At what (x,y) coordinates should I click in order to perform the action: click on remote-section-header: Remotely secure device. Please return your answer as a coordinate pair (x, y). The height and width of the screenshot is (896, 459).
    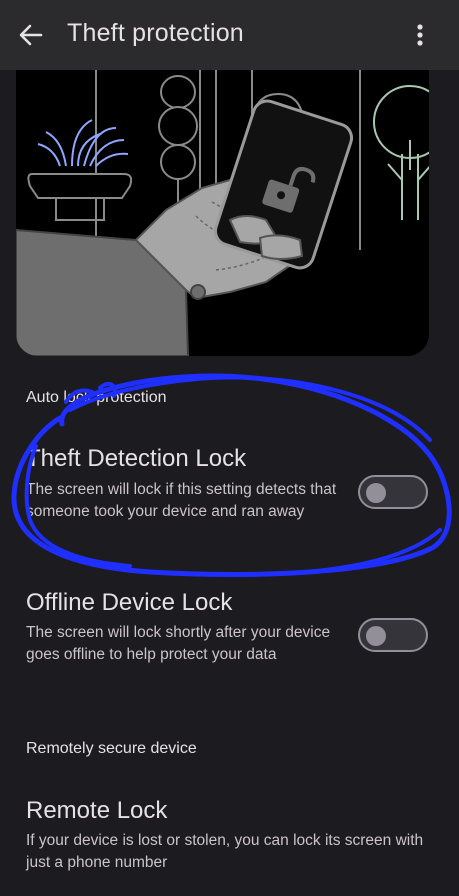
    Looking at the image, I should click on (111, 748).